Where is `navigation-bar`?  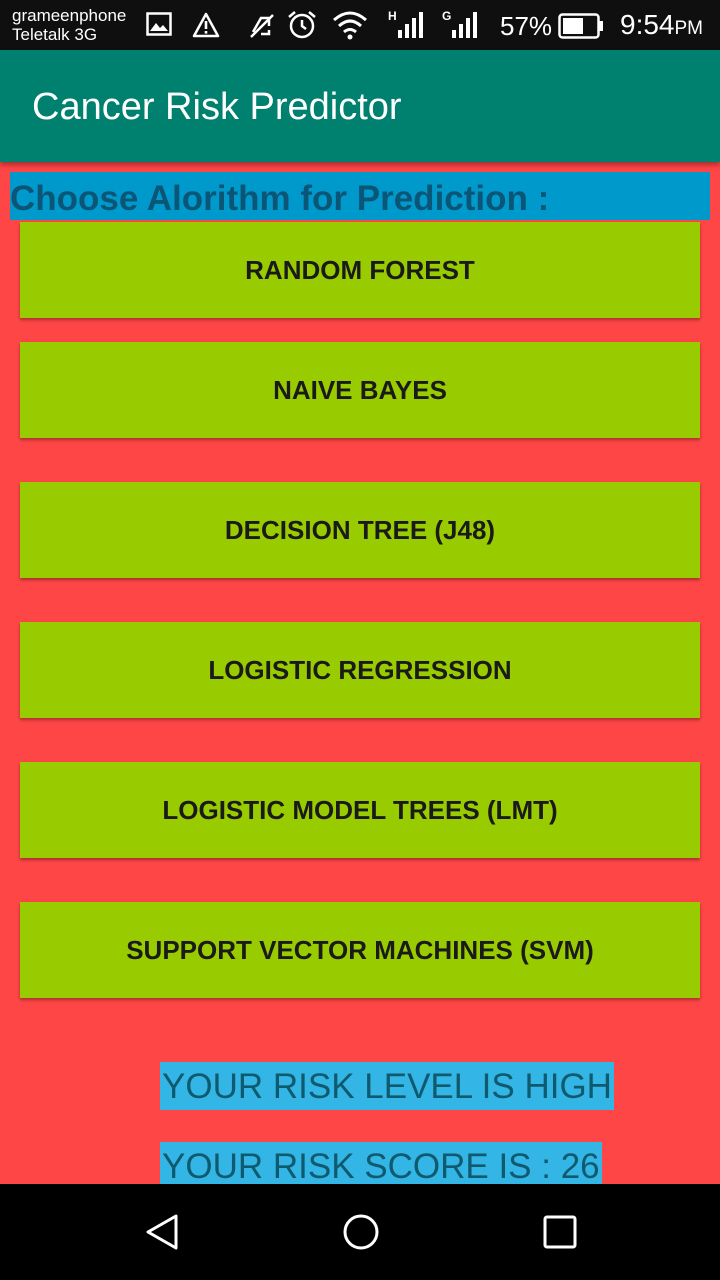
navigation-bar is located at coordinates (360, 1232).